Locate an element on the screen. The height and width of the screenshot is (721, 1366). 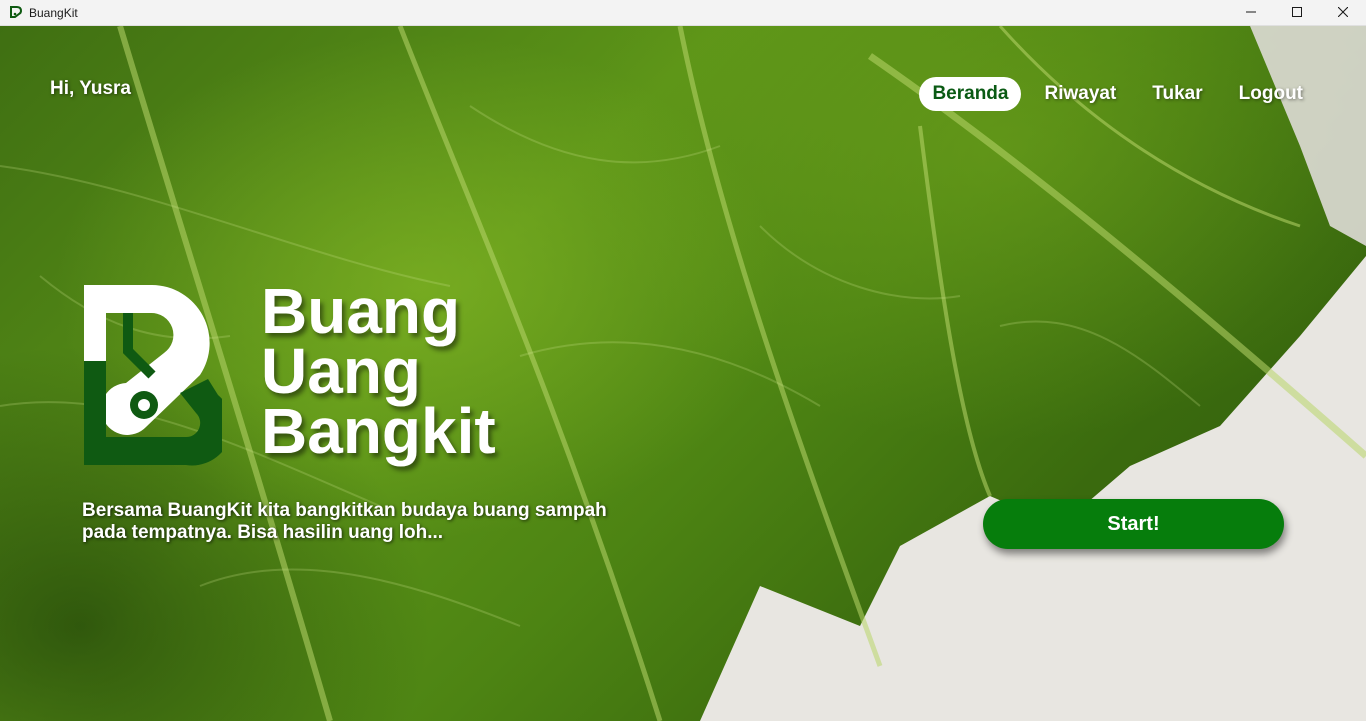
window-controls is located at coordinates (1297, 13).